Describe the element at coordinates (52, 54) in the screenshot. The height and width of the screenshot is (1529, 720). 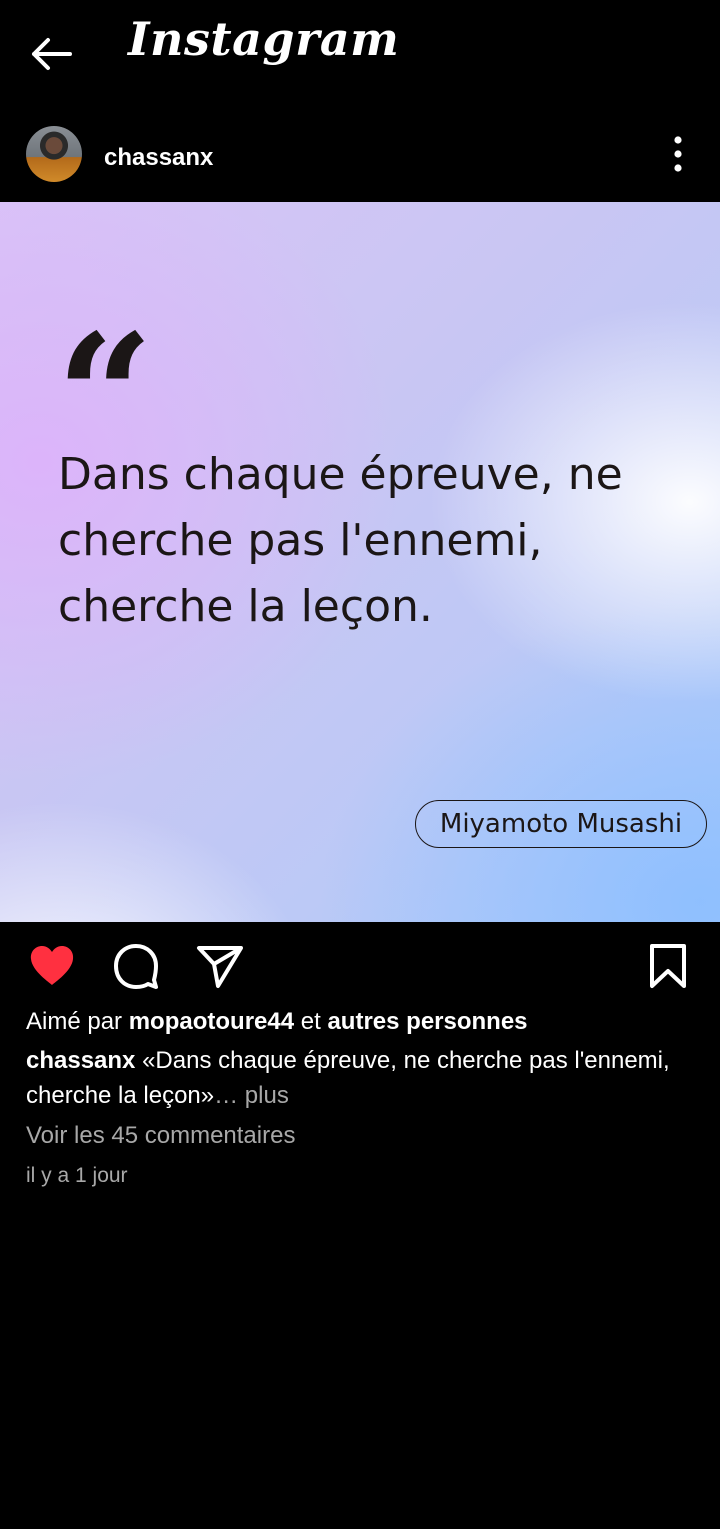
I see `back-arrow-icon` at that location.